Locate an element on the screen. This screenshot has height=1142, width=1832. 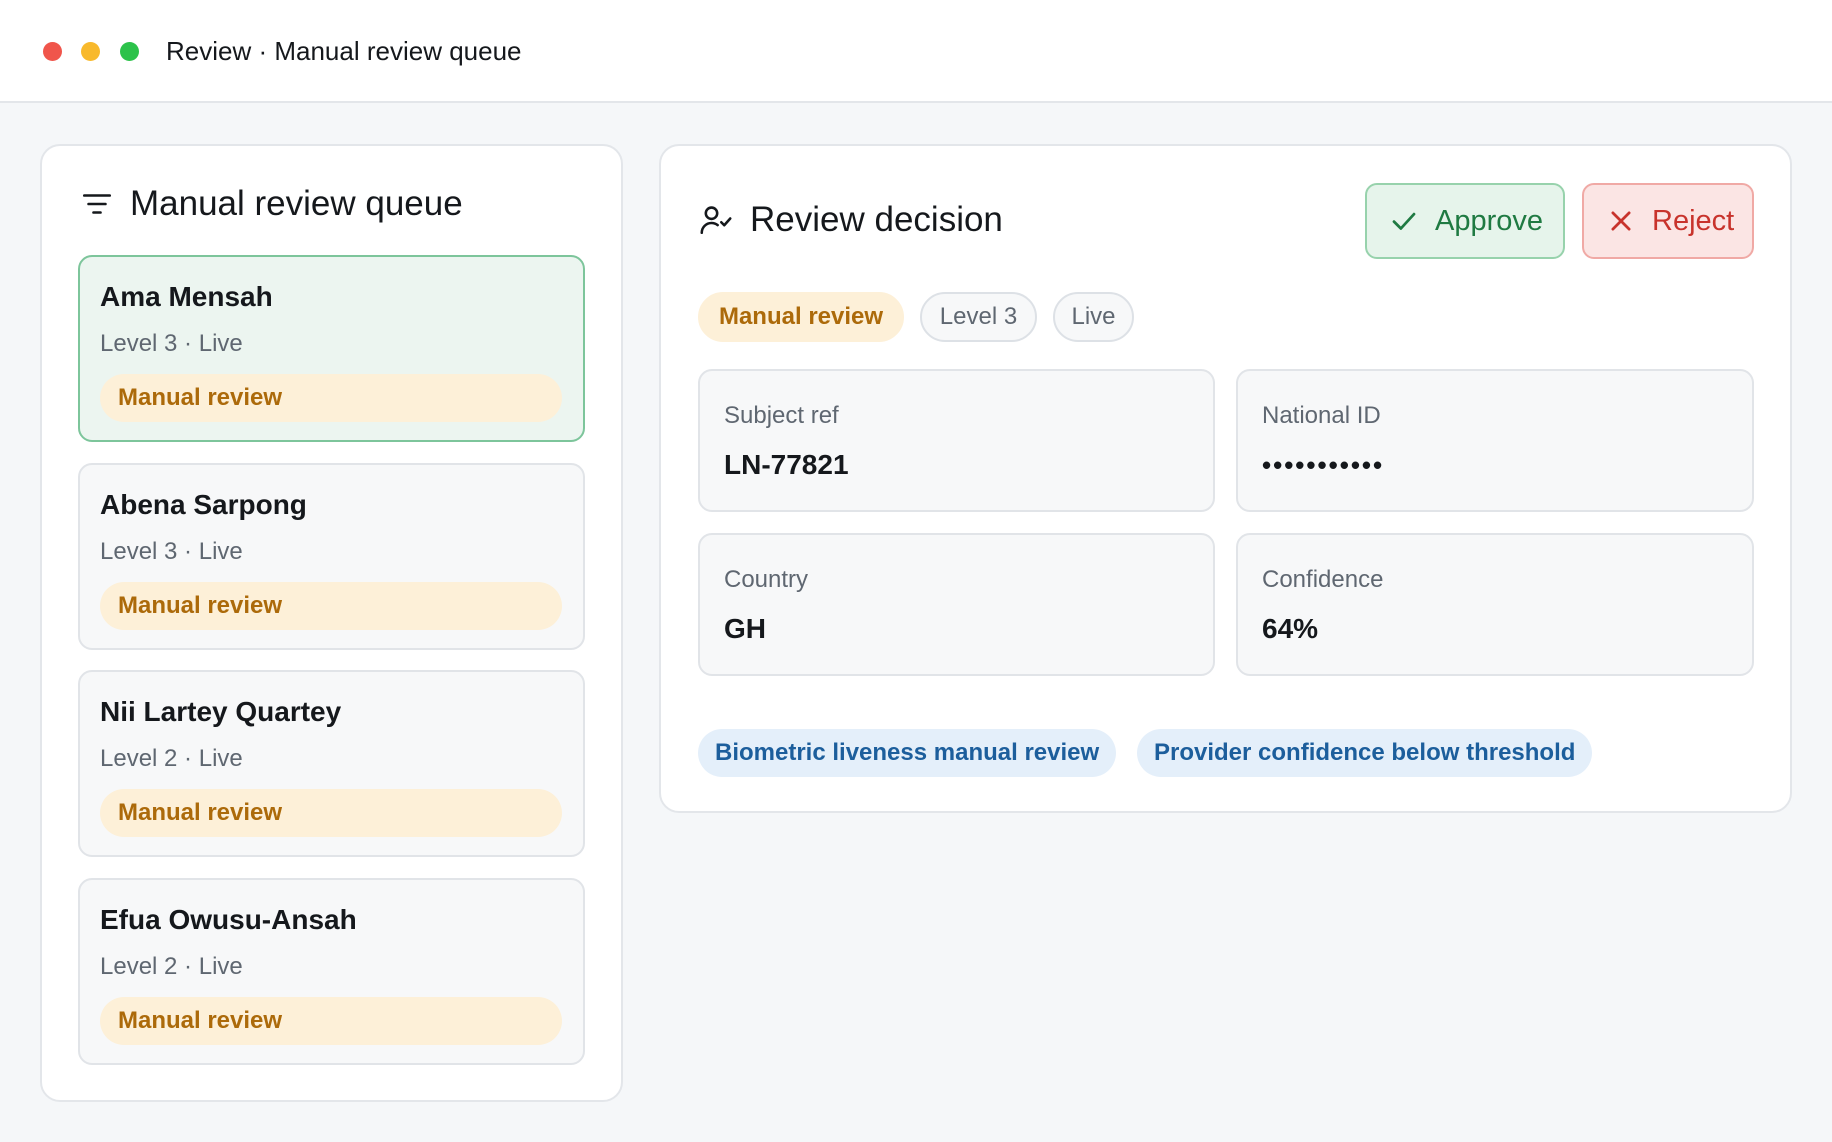
country-field: Country GH is located at coordinates (956, 604).